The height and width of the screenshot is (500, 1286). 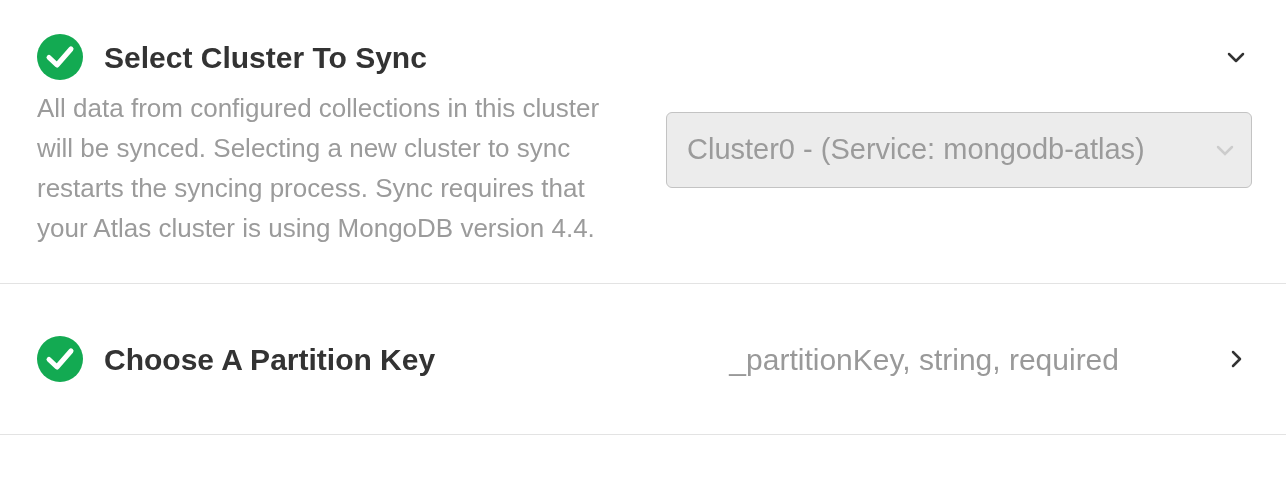 What do you see at coordinates (265, 57) in the screenshot?
I see `section-title: Select Cluster To Sync` at bounding box center [265, 57].